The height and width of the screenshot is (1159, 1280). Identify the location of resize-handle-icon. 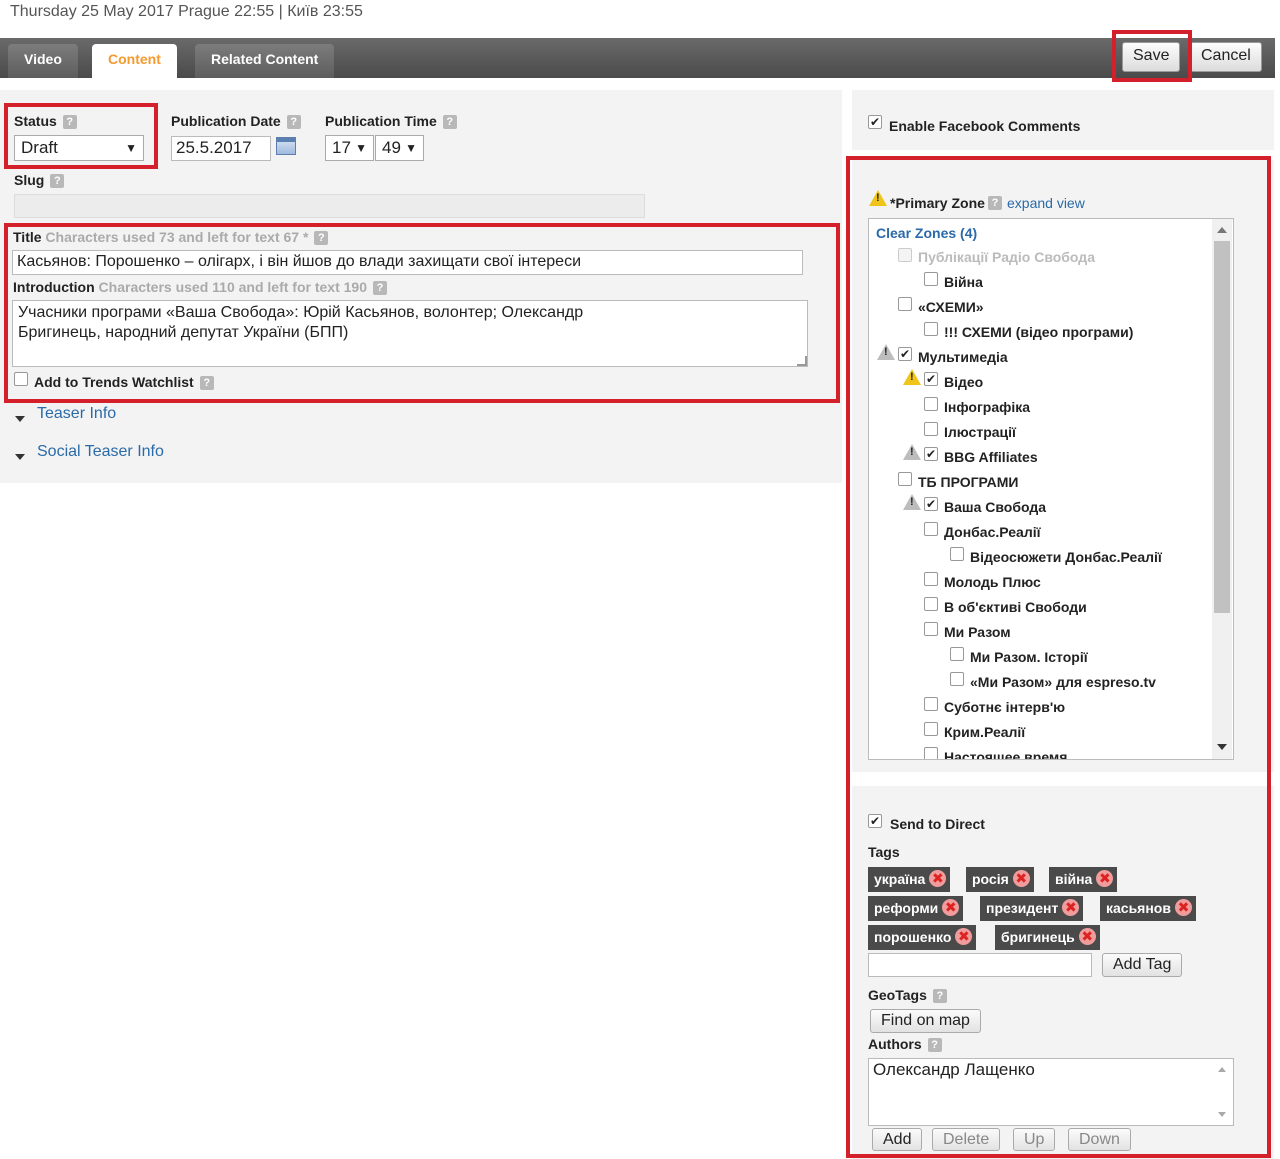
(802, 361).